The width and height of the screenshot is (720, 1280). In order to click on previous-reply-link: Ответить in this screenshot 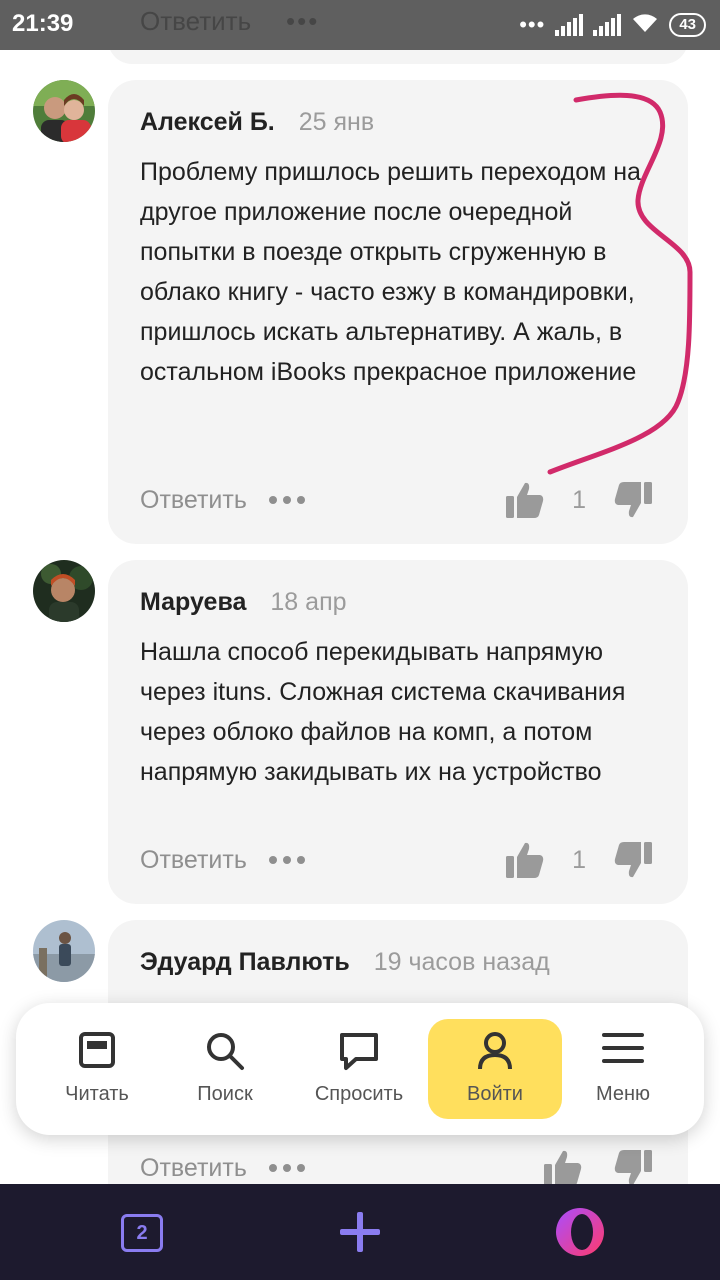, I will do `click(196, 21)`.